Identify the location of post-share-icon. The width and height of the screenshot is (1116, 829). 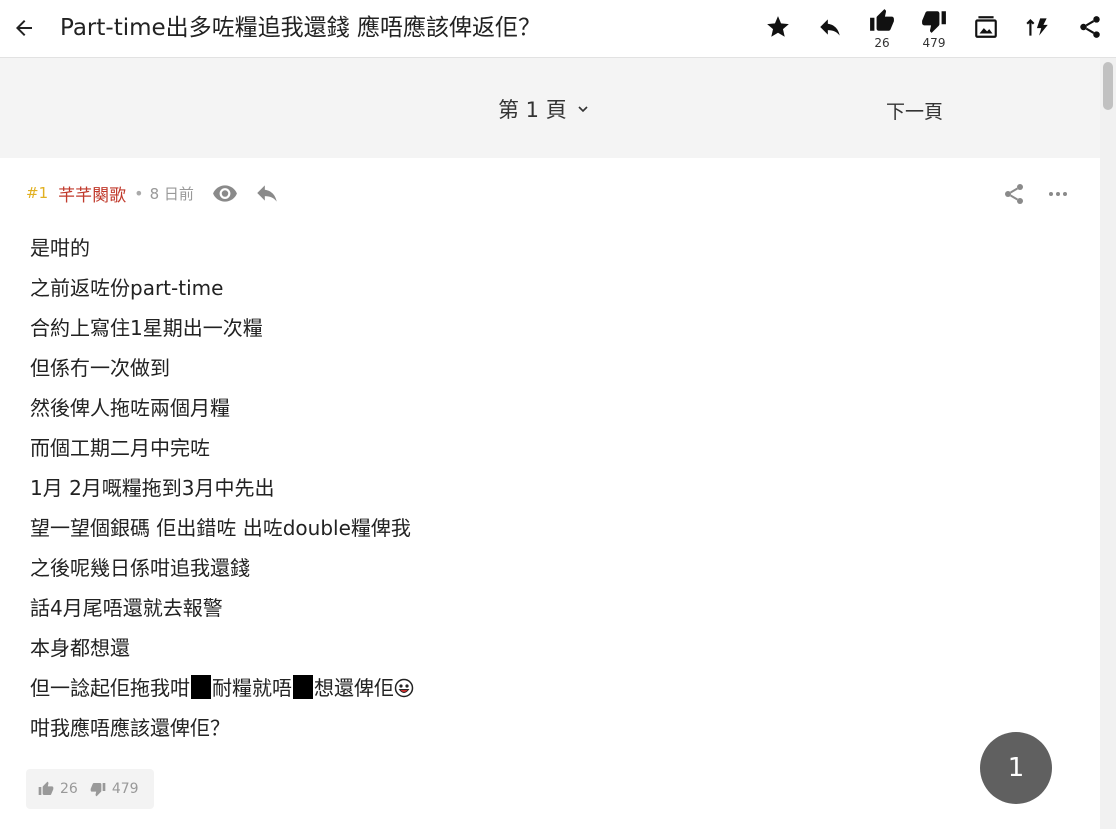
(1014, 194).